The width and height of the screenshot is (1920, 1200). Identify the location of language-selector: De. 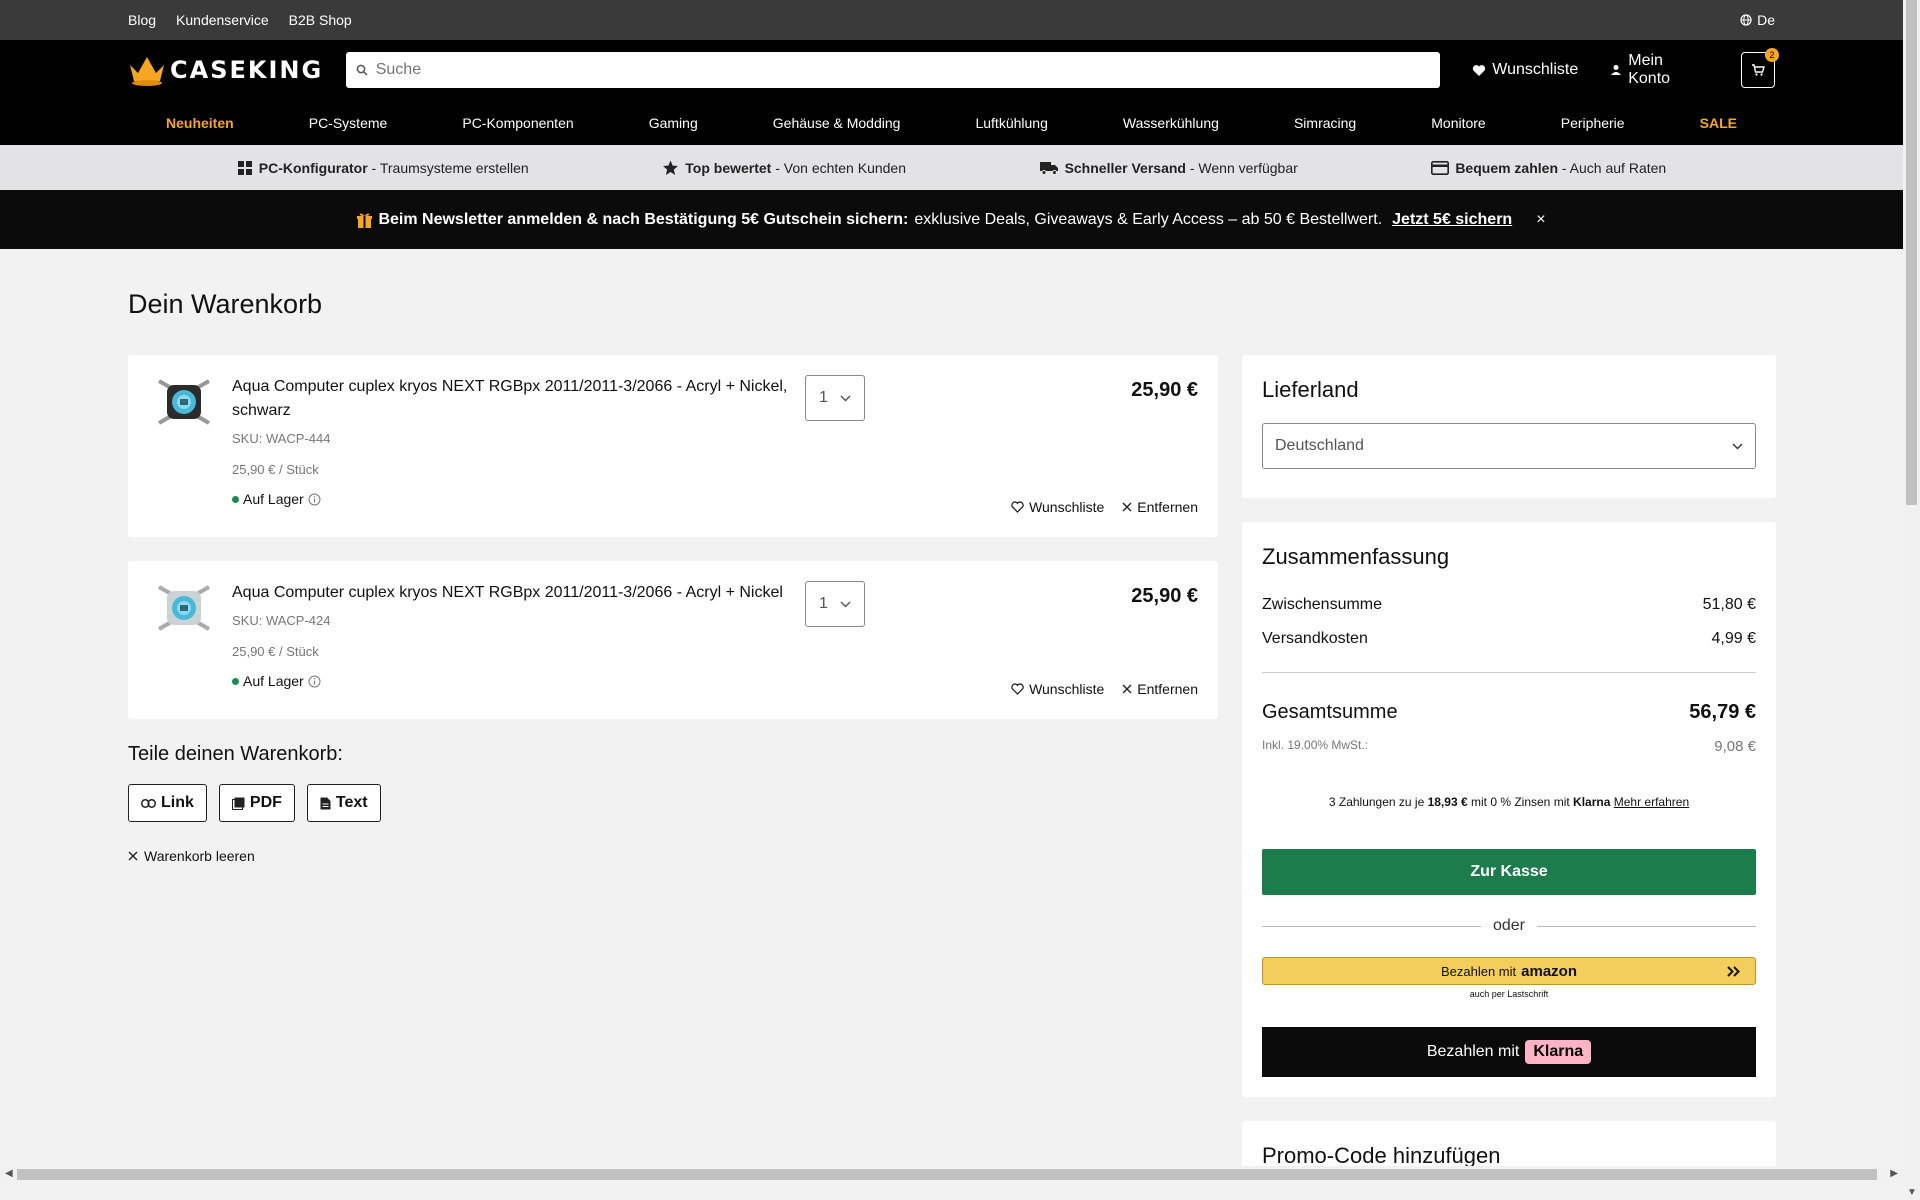
(1757, 20).